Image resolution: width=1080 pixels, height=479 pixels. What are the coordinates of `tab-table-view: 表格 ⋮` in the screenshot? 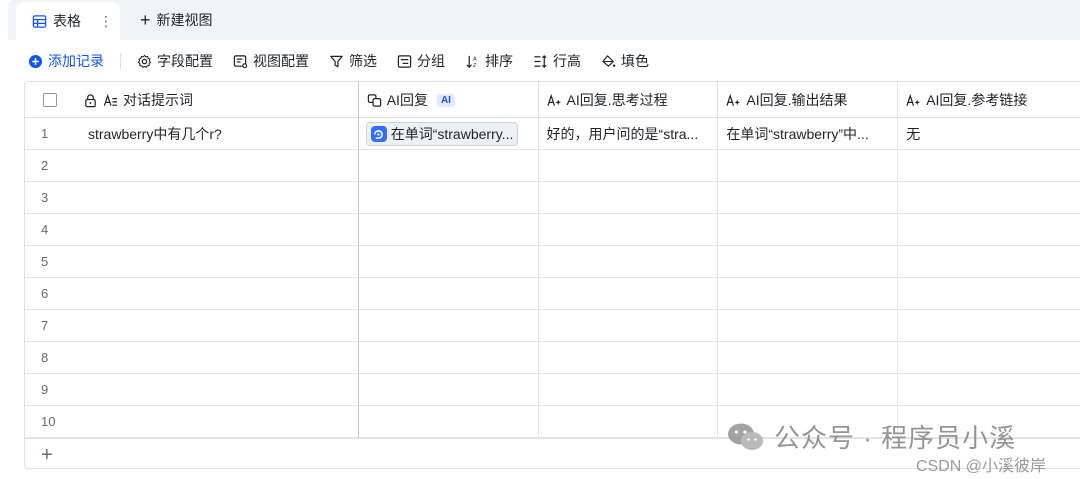 It's located at (68, 21).